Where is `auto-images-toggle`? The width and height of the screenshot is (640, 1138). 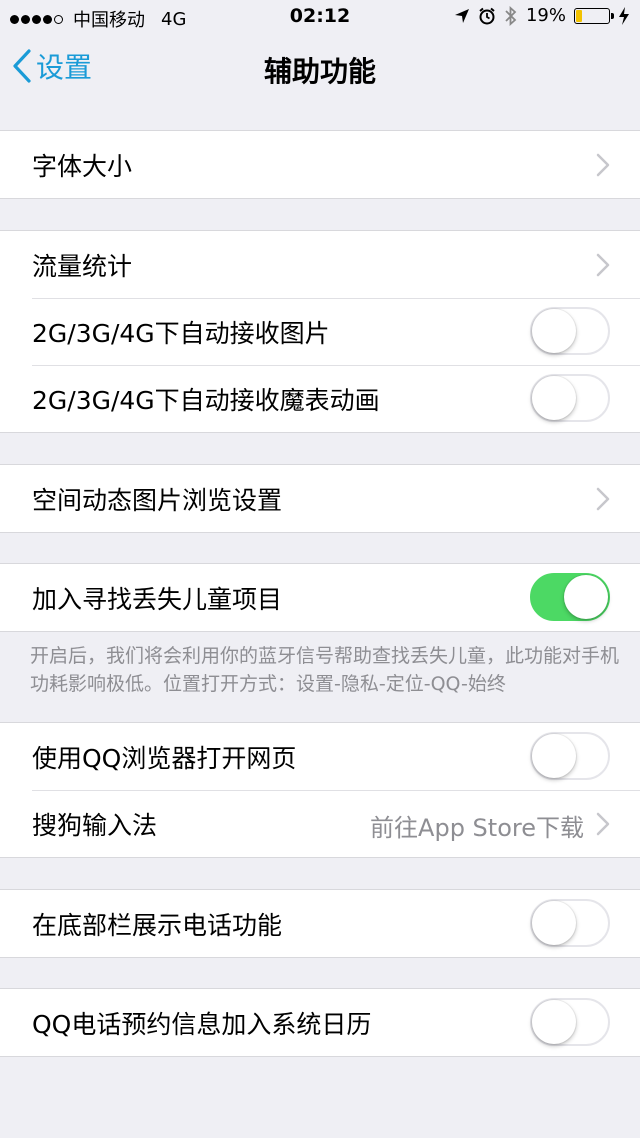 auto-images-toggle is located at coordinates (570, 331).